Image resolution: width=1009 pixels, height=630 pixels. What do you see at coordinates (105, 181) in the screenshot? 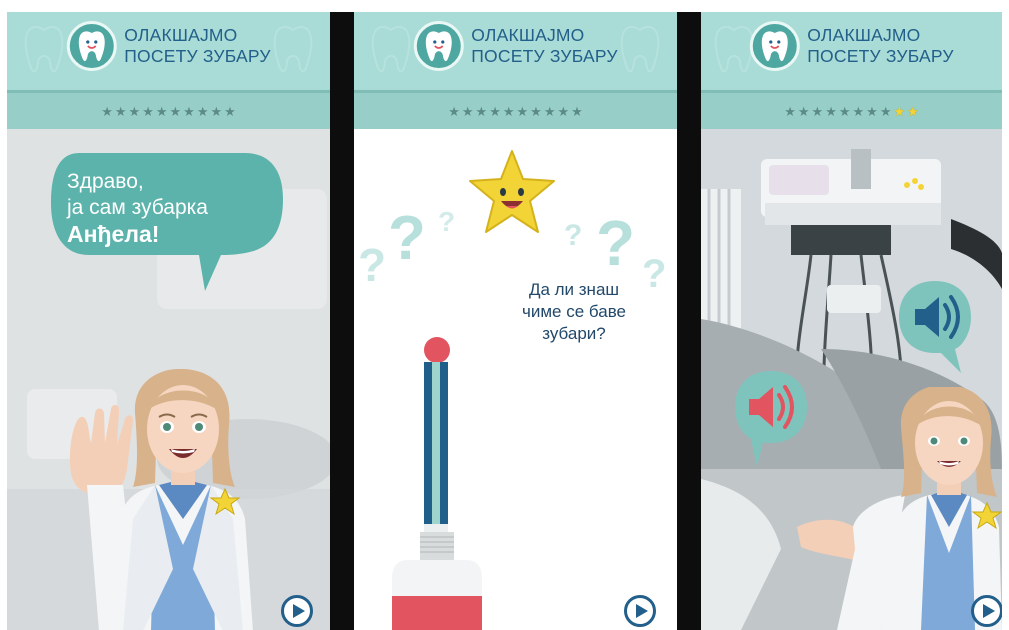
I see `speech-line1: Здраво,` at bounding box center [105, 181].